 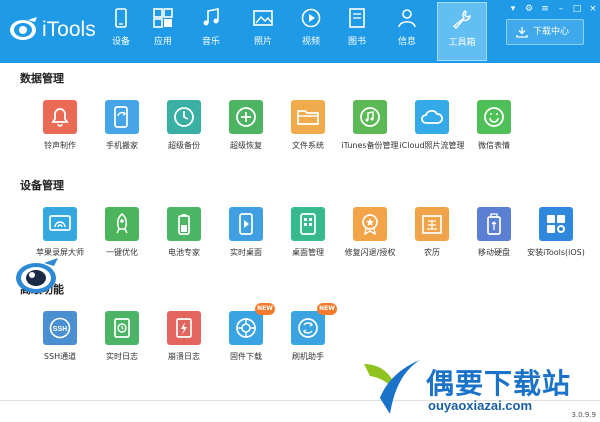 What do you see at coordinates (522, 32) in the screenshot?
I see `download-icon` at bounding box center [522, 32].